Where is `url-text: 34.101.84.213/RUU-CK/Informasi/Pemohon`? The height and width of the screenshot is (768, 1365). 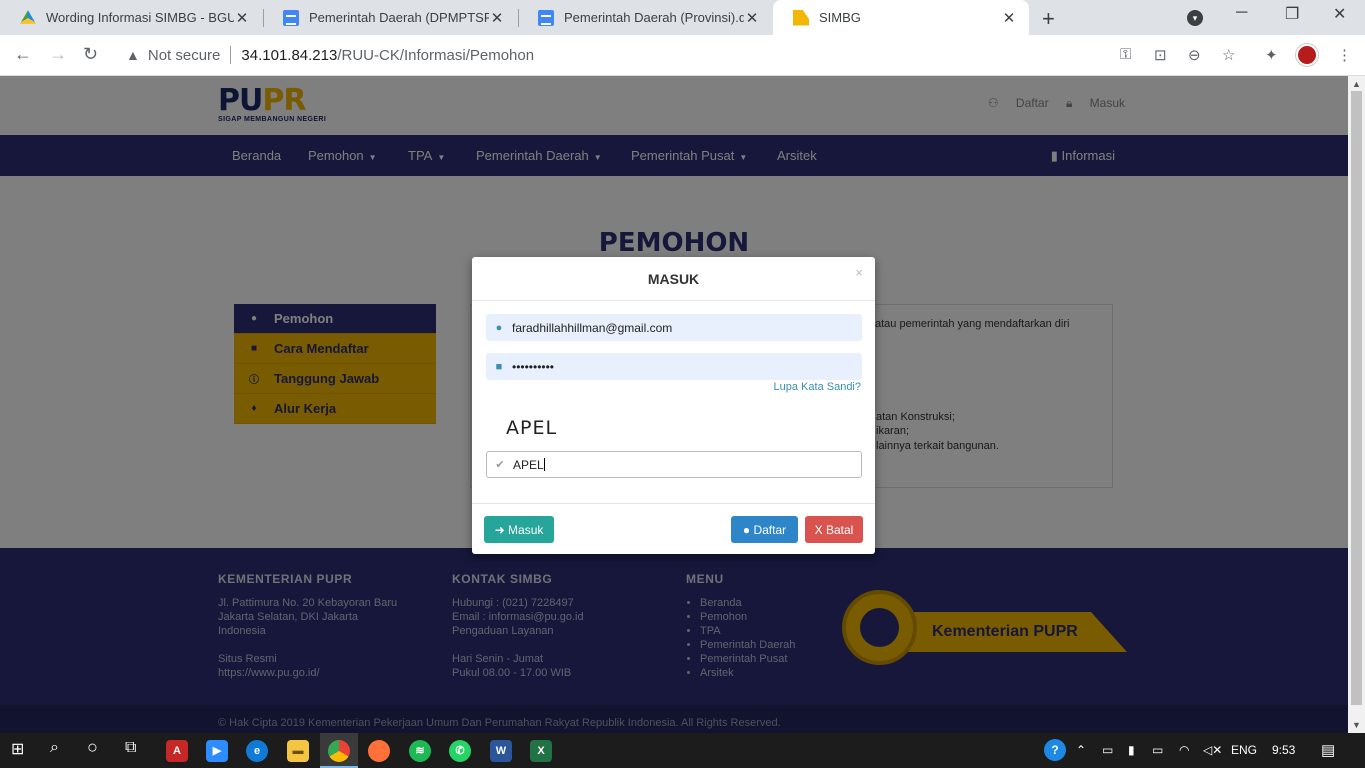
url-text: 34.101.84.213/RUU-CK/Informasi/Pemohon is located at coordinates (387, 55).